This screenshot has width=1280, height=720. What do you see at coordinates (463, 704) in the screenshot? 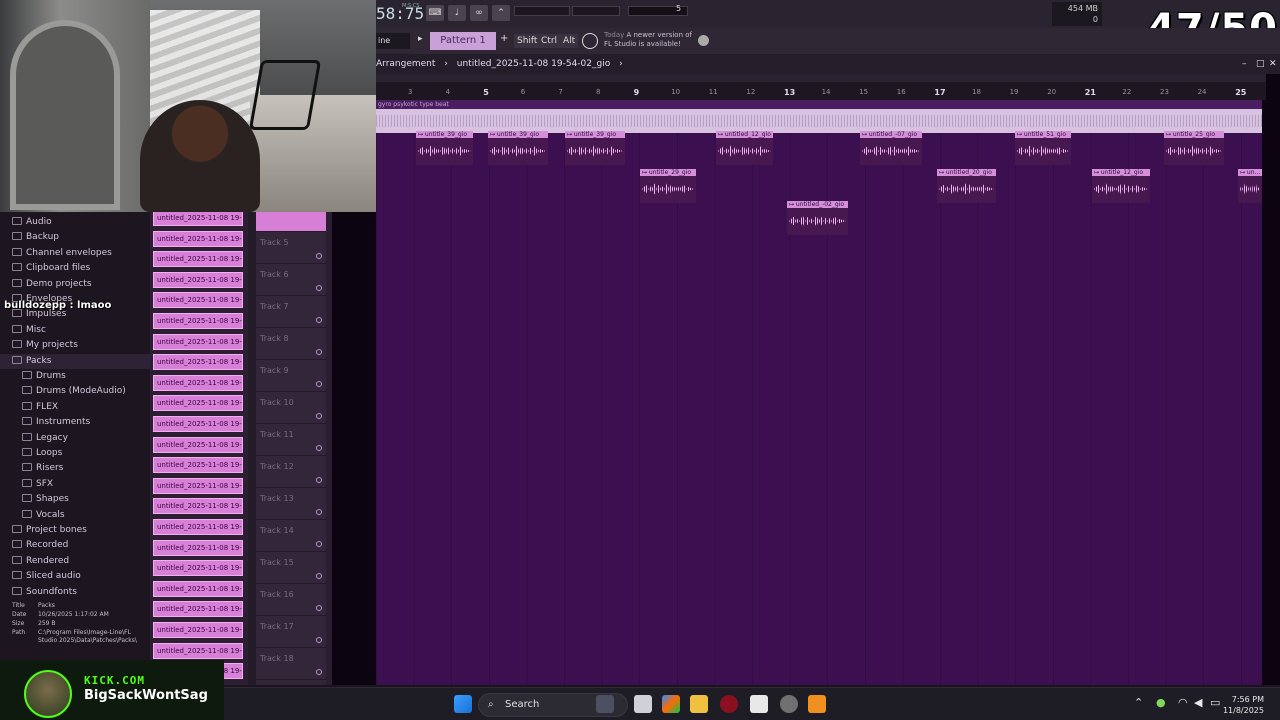
I see `start-icon` at bounding box center [463, 704].